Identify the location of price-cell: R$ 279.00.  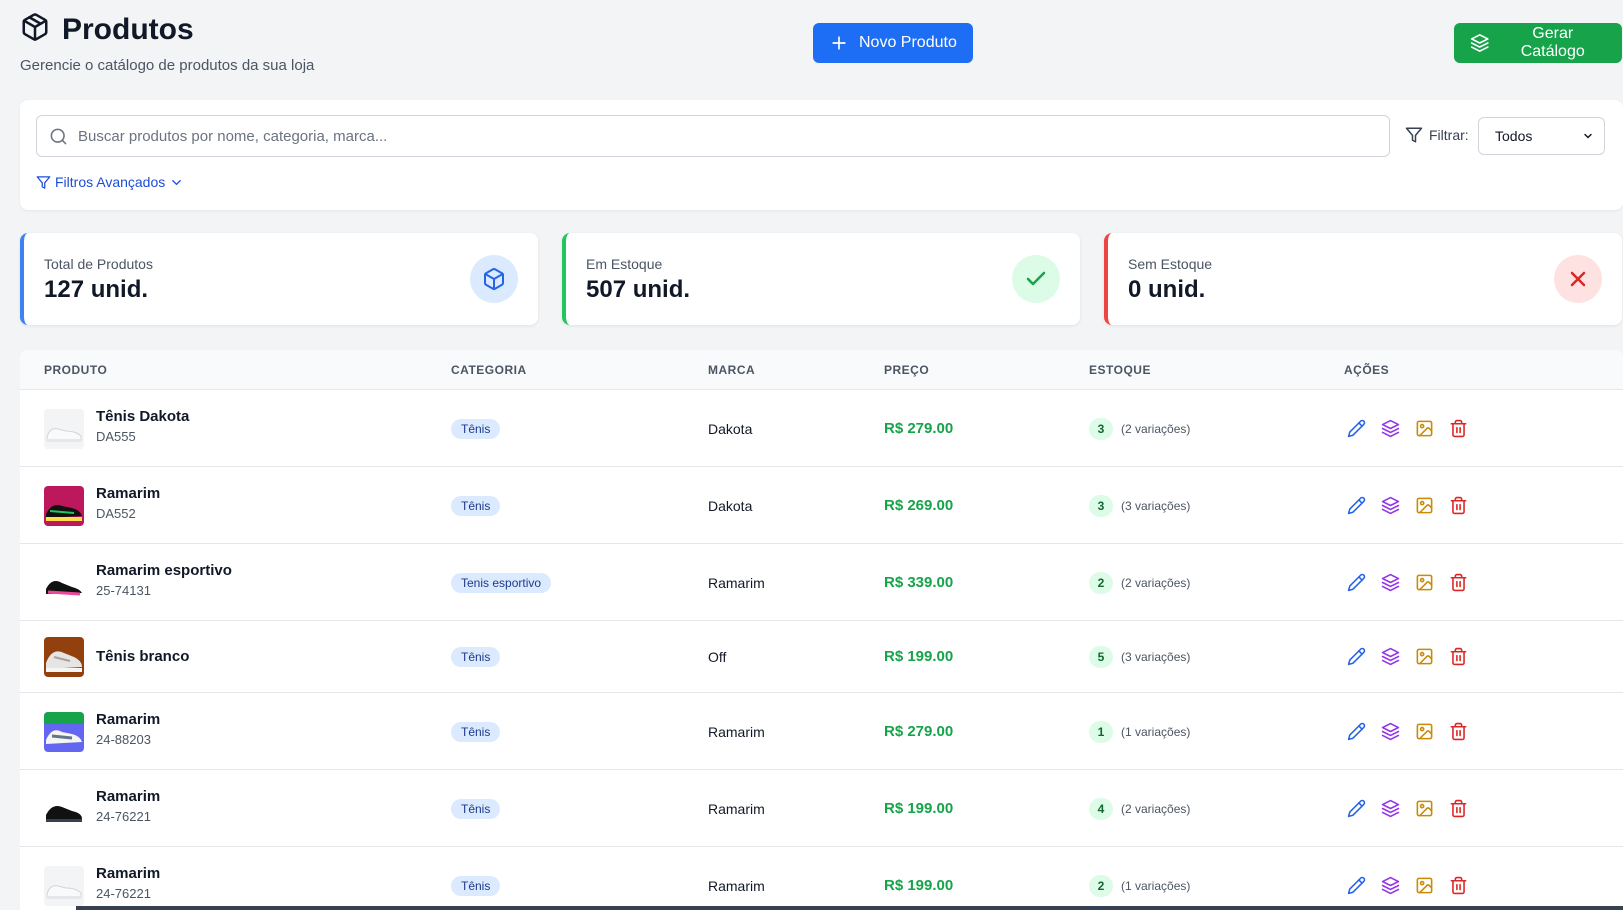
(919, 731).